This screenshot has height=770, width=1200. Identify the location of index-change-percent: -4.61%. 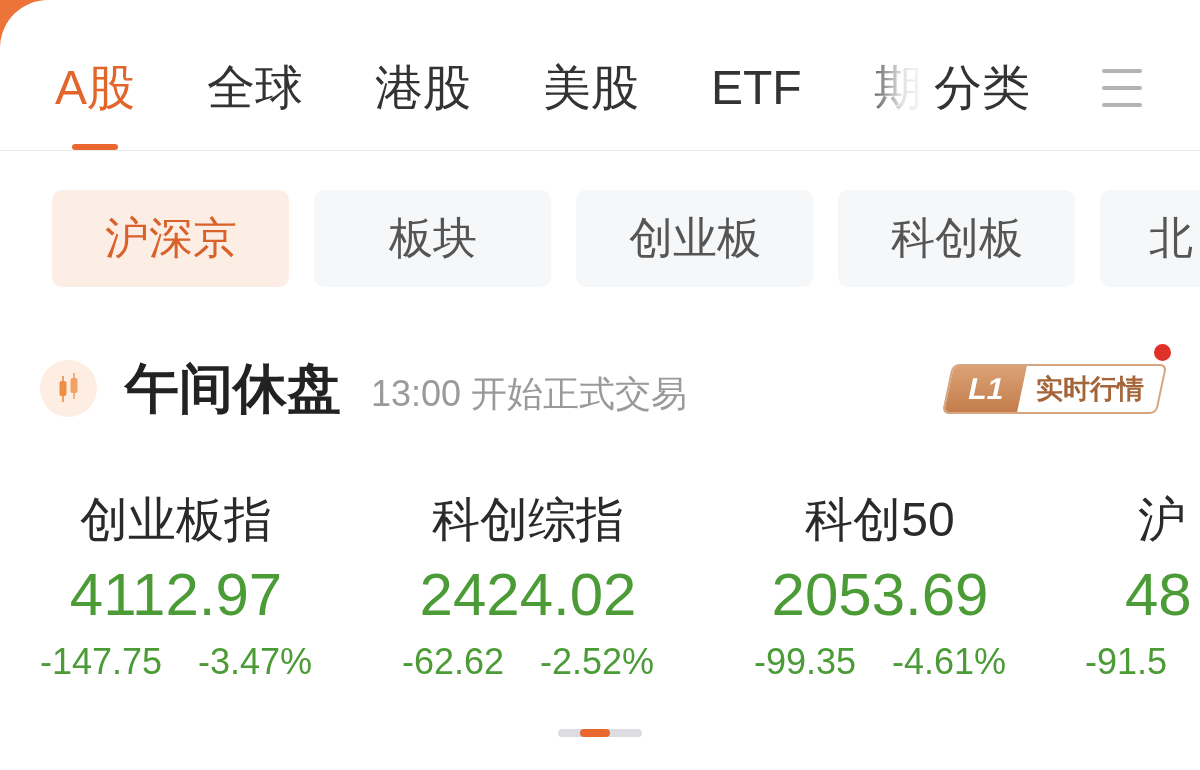
(949, 661).